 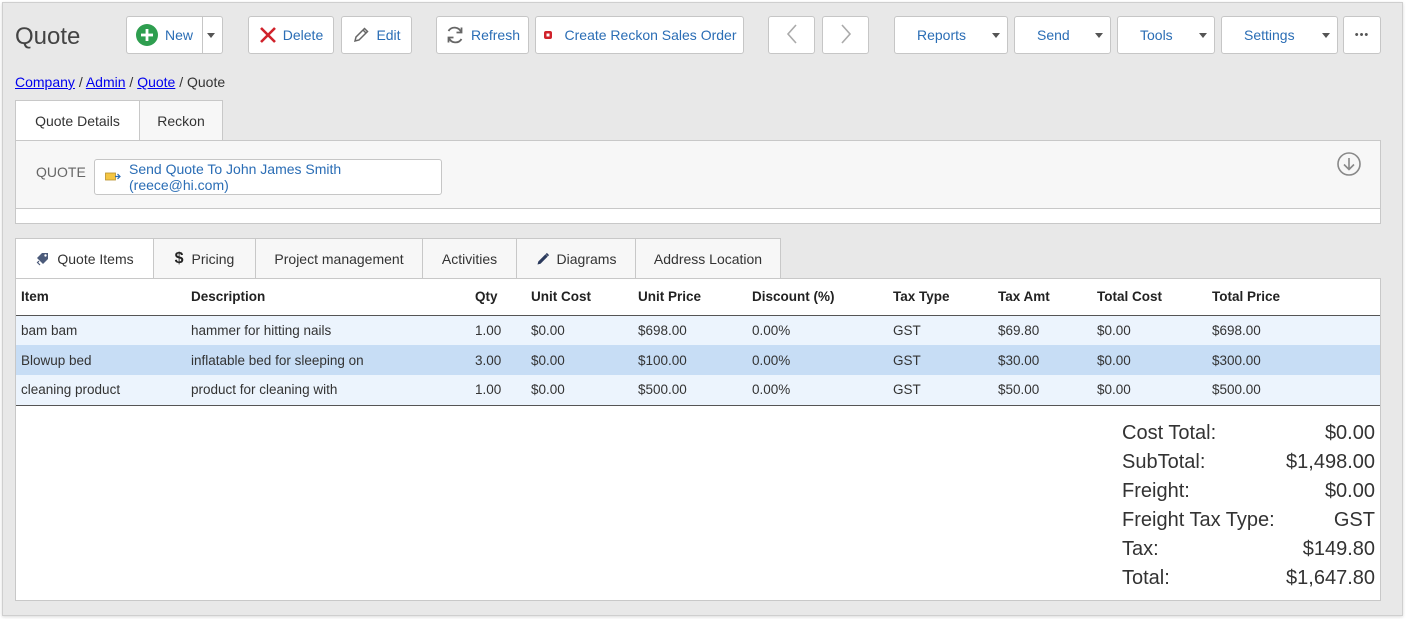 I want to click on column-header-qty: Qty, so click(x=498, y=297).